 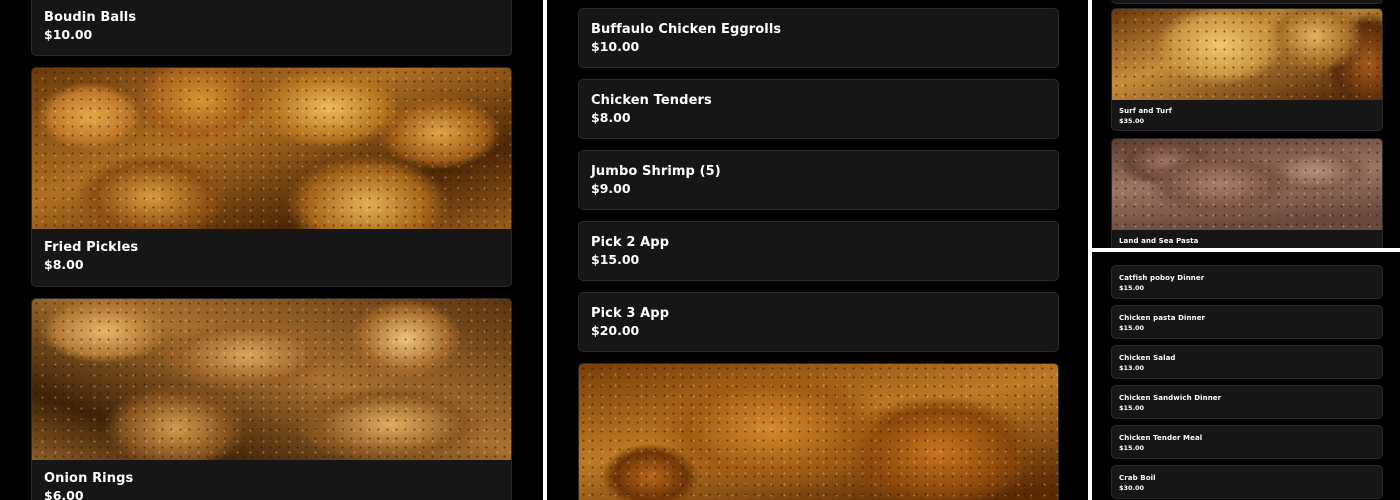 I want to click on chicken-wings-photo, so click(x=818, y=432).